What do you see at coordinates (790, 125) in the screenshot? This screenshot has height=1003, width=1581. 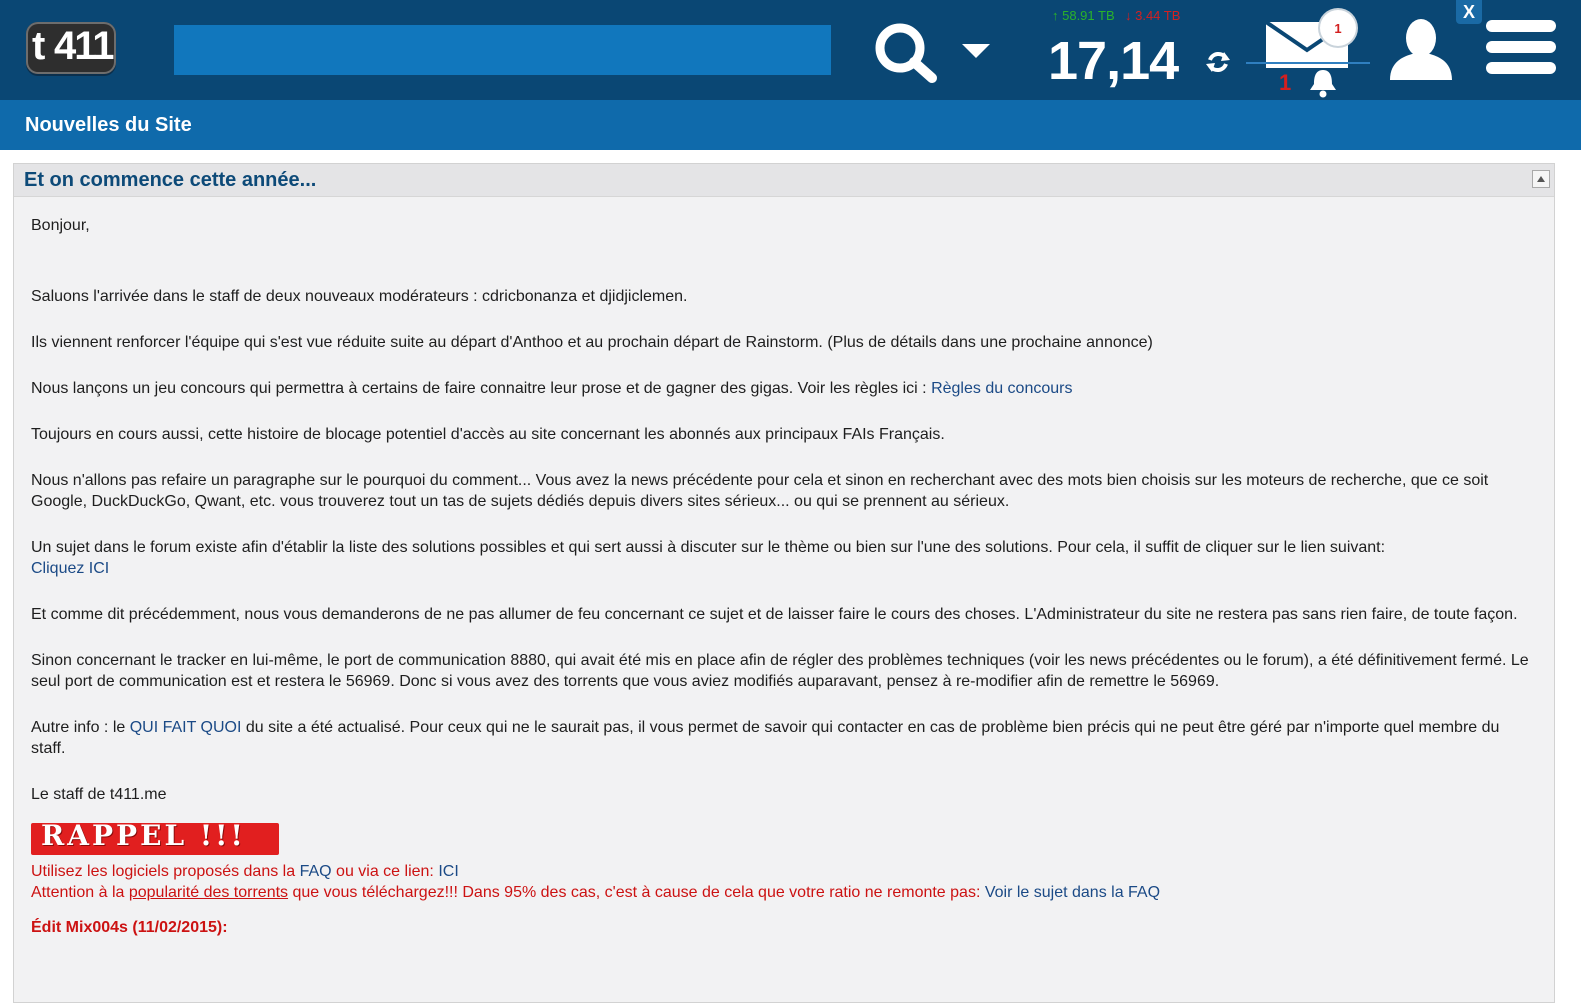 I see `section-title: Nouvelles du Site` at bounding box center [790, 125].